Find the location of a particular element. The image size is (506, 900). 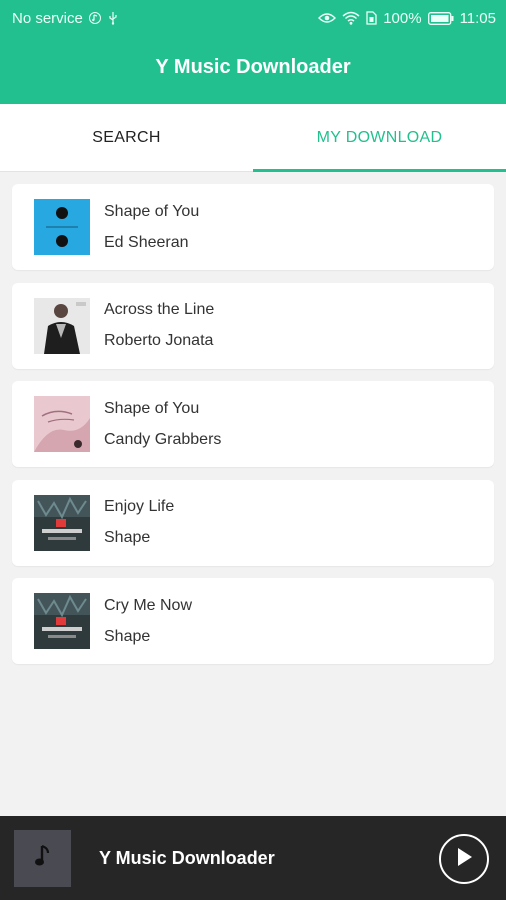

player-album-art is located at coordinates (42, 858).